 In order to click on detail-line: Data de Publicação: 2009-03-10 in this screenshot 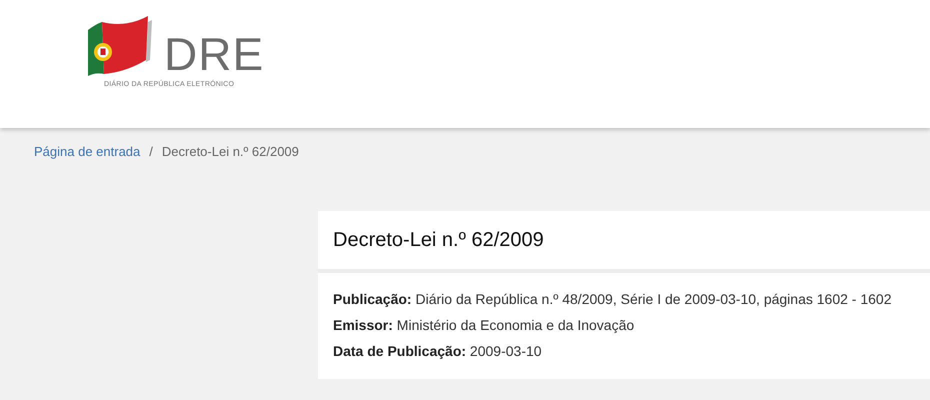, I will do `click(438, 351)`.